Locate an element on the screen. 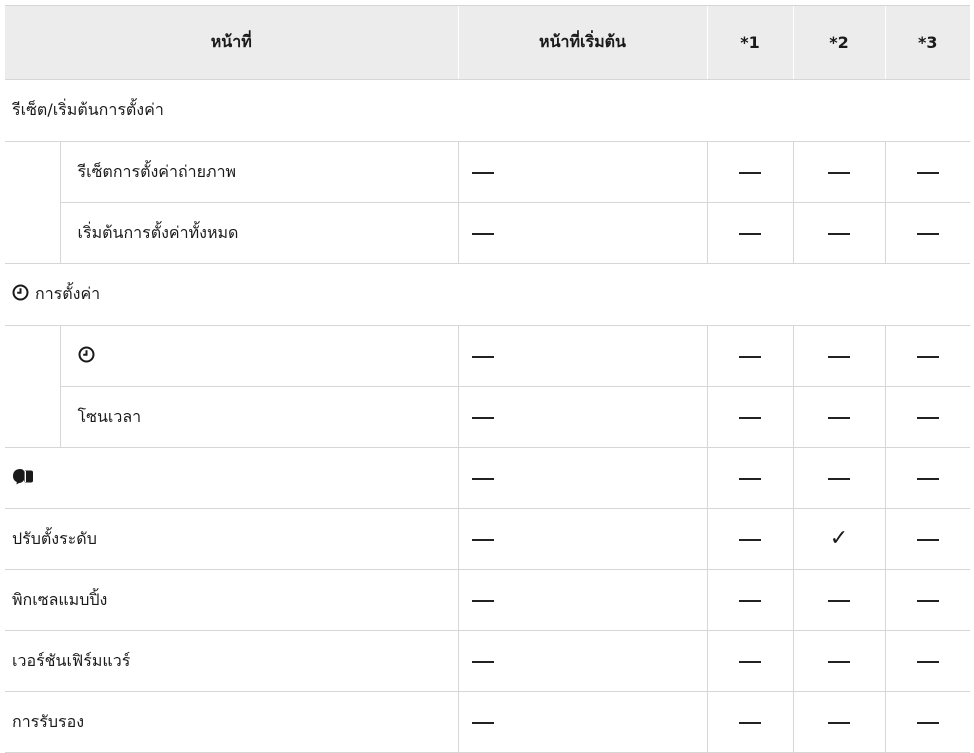 This screenshot has width=974, height=753. section-row-reset: รีเซ็ต/เริ่มต้นการตั้งค่า is located at coordinates (488, 110).